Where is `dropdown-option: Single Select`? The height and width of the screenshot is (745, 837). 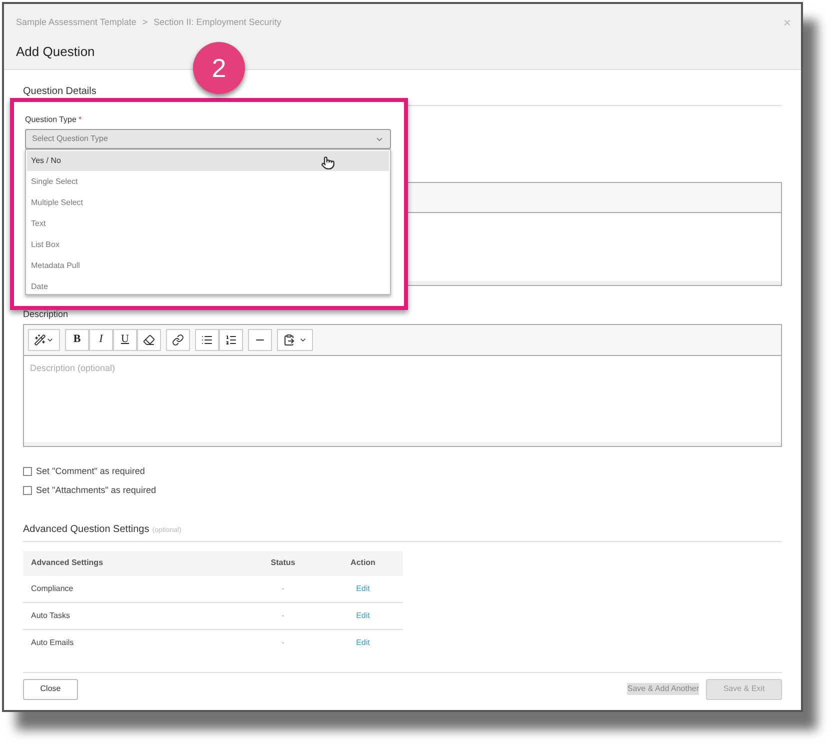 dropdown-option: Single Select is located at coordinates (208, 182).